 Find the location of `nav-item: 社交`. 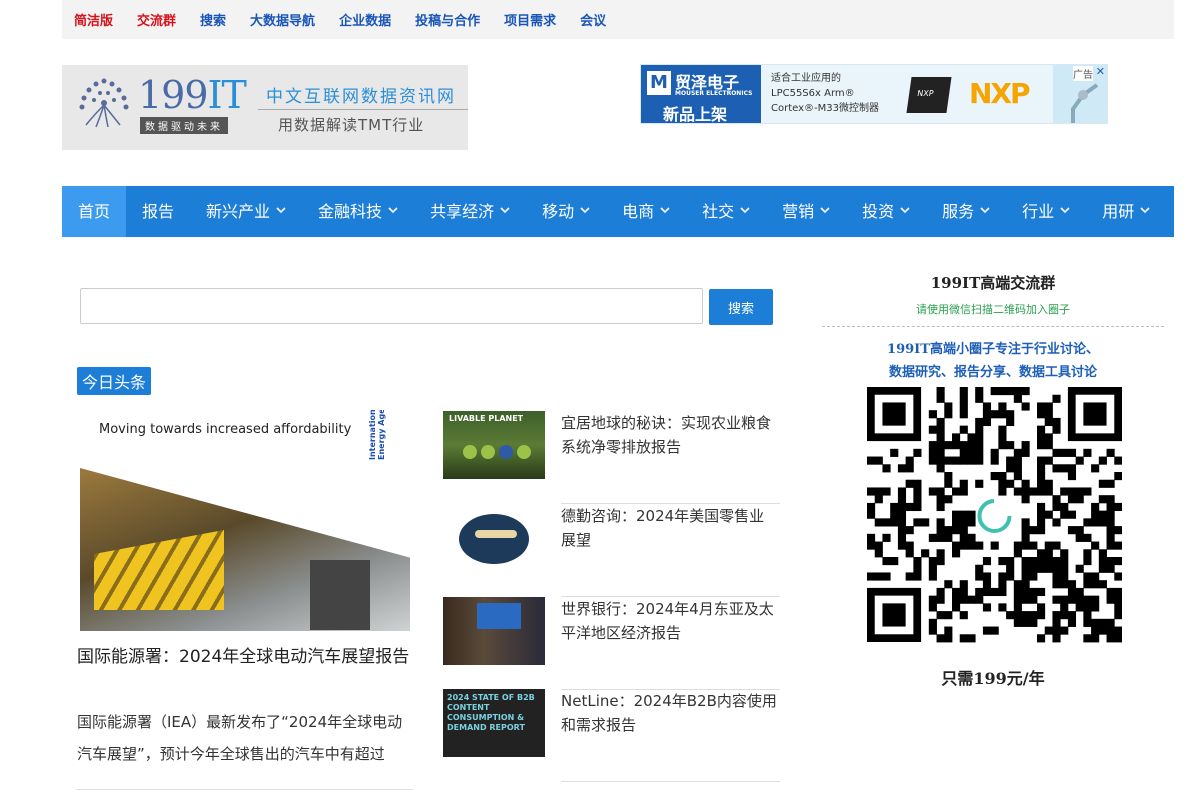

nav-item: 社交 is located at coordinates (726, 211).